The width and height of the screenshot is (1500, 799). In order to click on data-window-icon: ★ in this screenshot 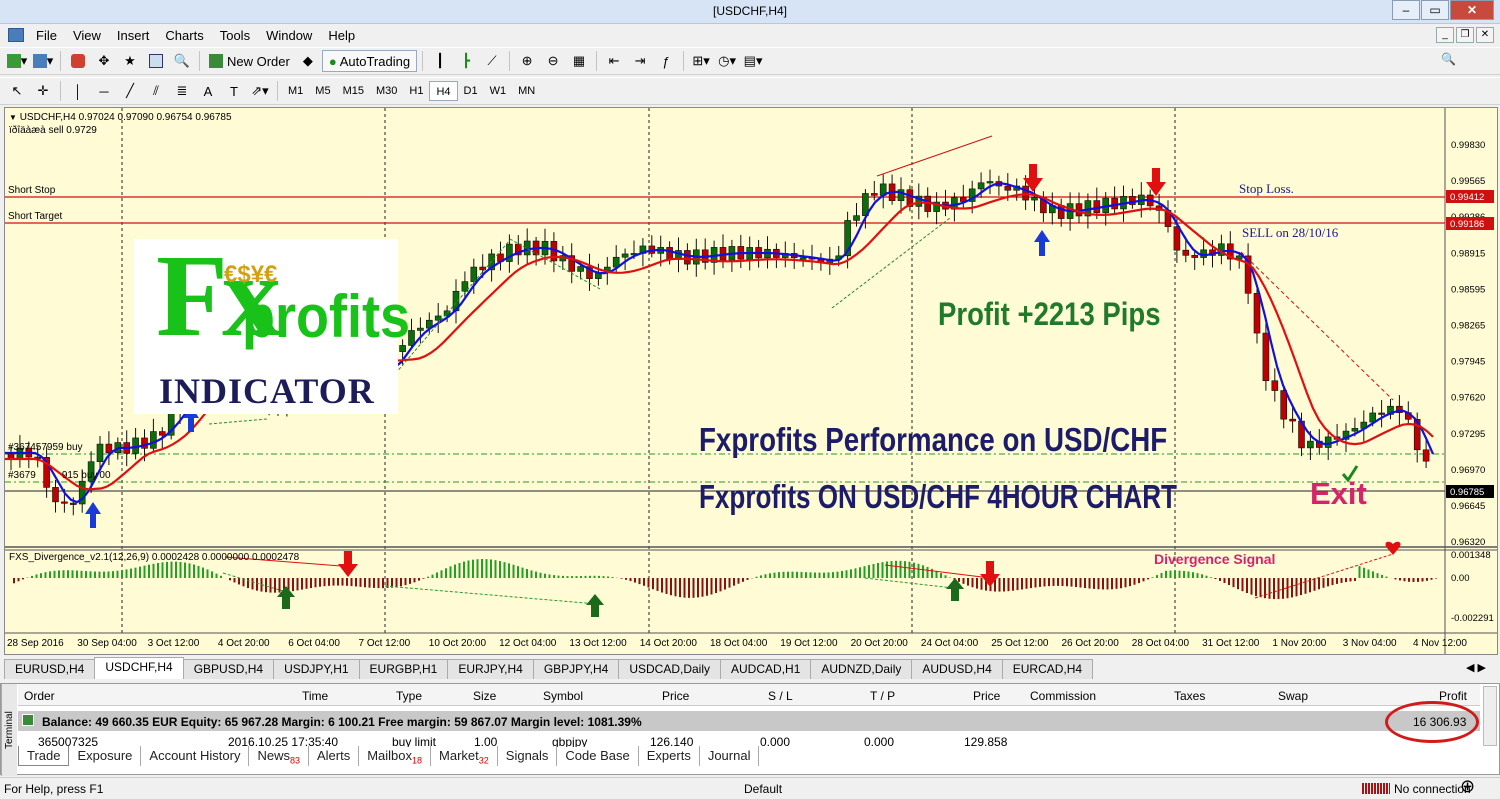, I will do `click(130, 61)`.